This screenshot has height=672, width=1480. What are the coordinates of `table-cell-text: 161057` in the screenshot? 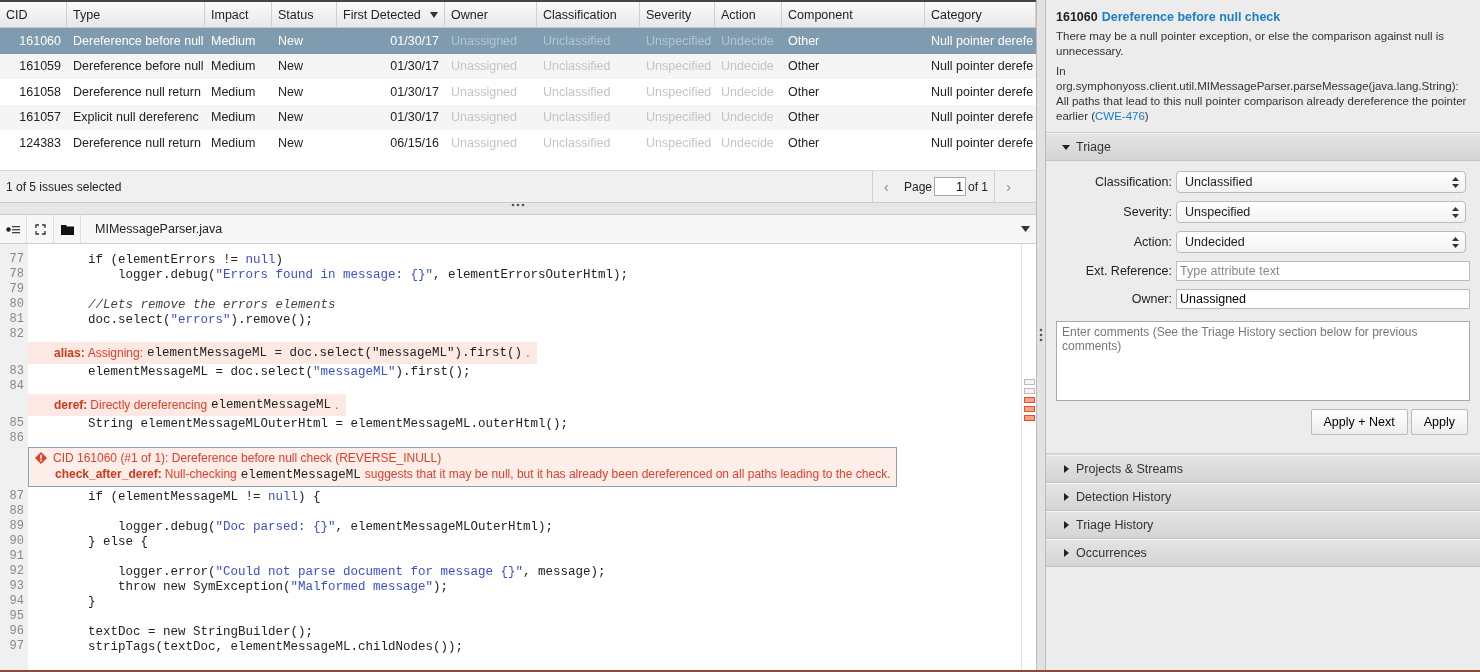 It's located at (40, 118).